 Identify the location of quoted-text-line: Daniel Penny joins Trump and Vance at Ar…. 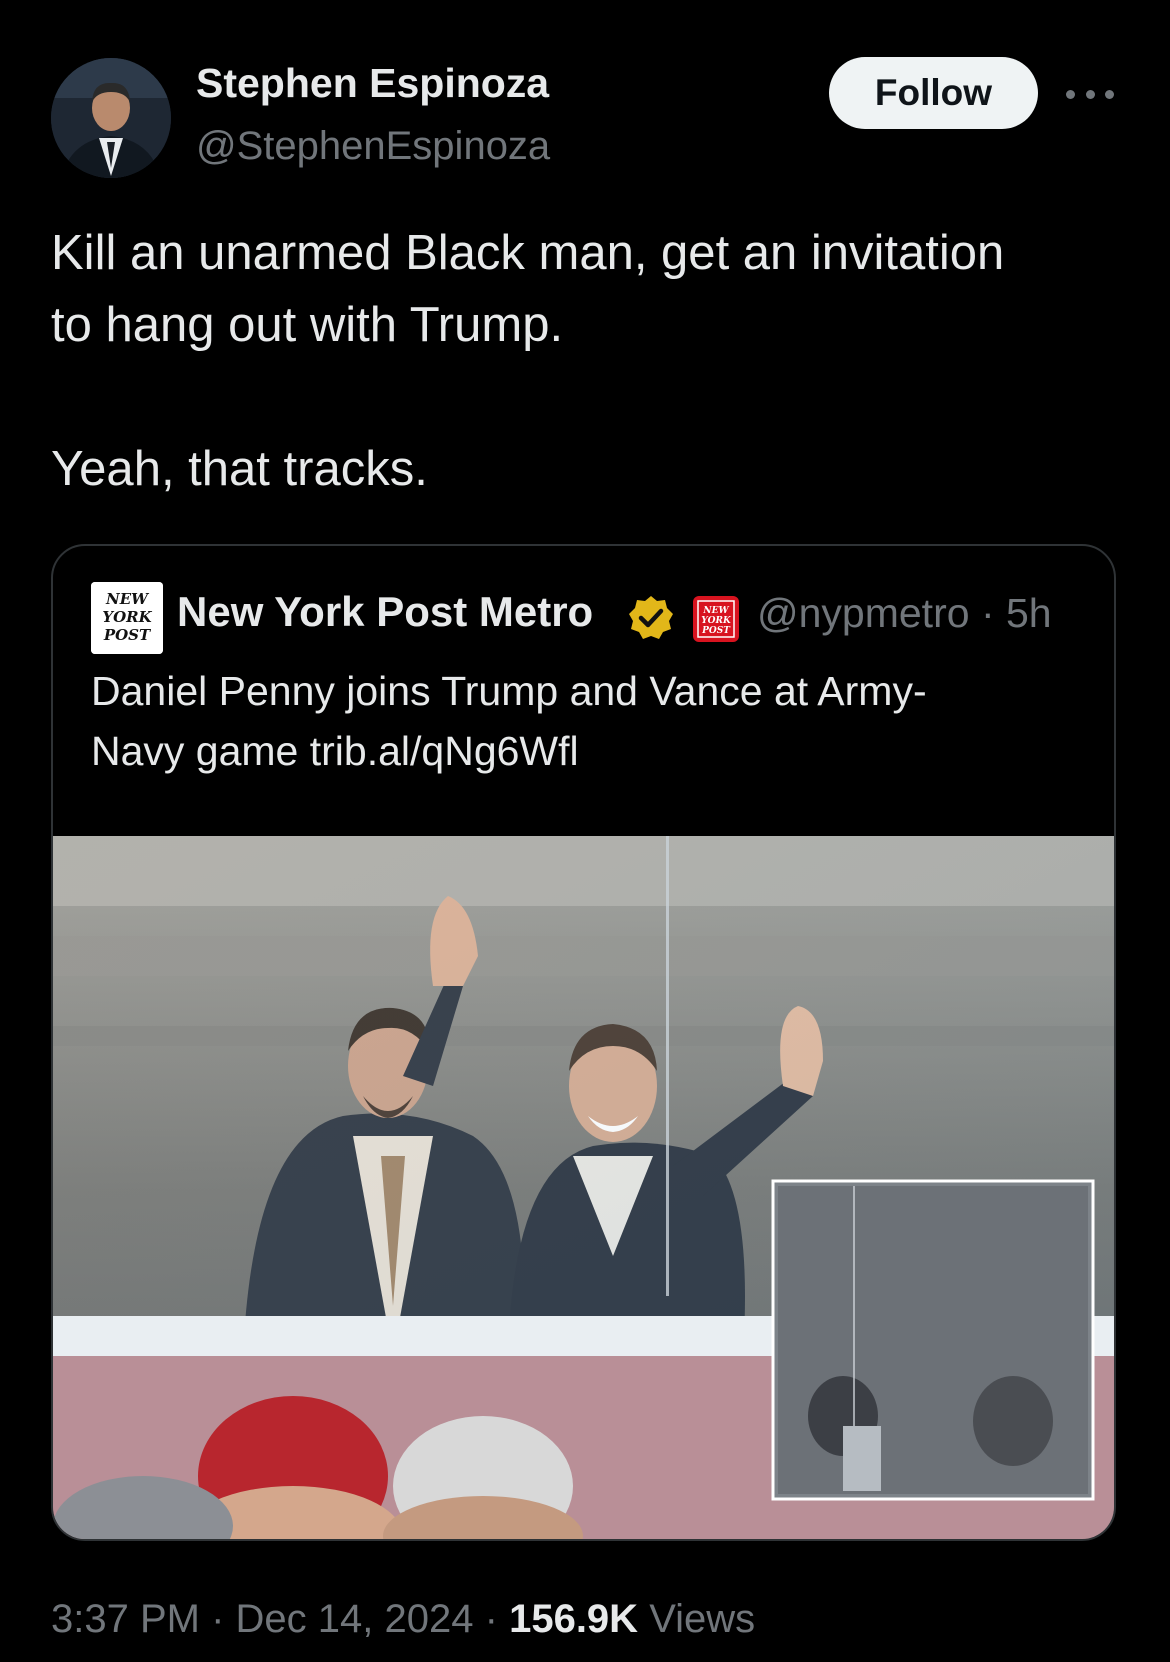
(509, 691).